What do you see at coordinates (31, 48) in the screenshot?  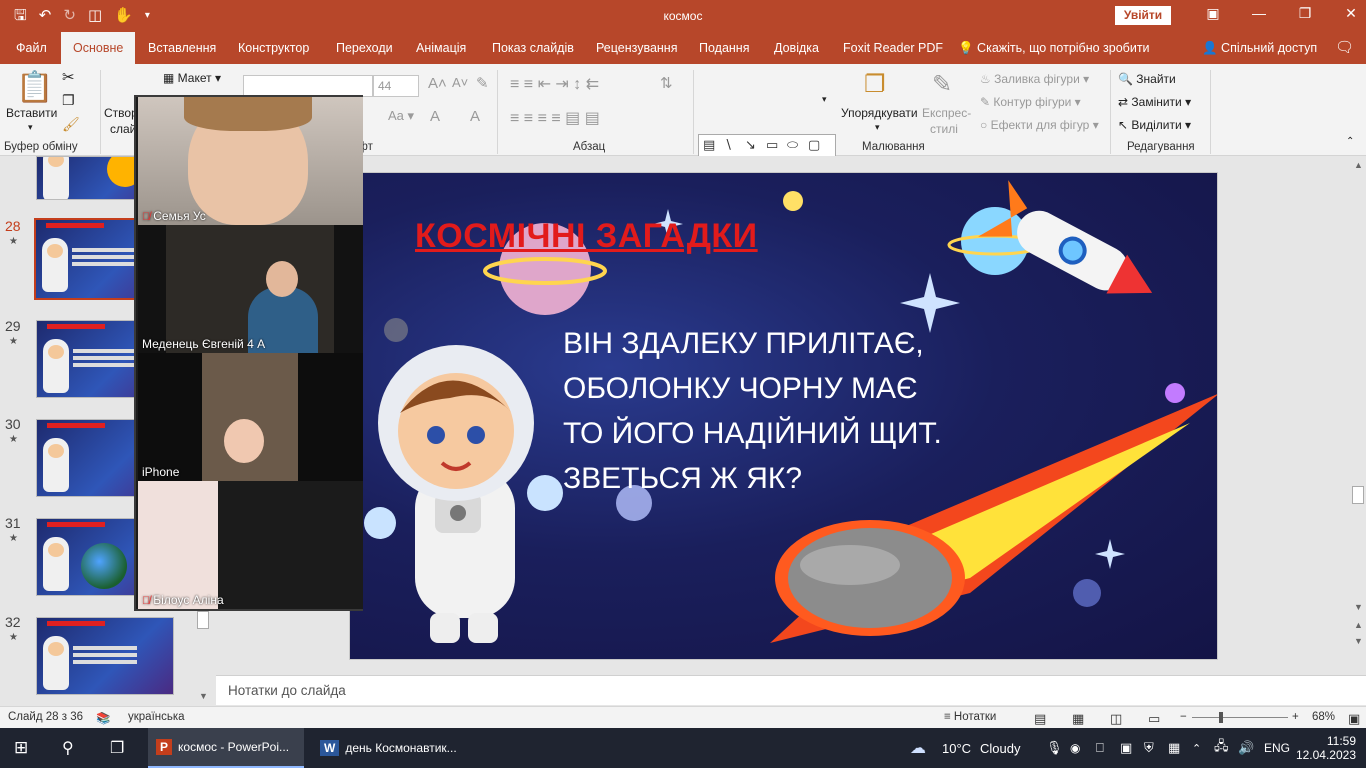 I see `tab-file: Файл` at bounding box center [31, 48].